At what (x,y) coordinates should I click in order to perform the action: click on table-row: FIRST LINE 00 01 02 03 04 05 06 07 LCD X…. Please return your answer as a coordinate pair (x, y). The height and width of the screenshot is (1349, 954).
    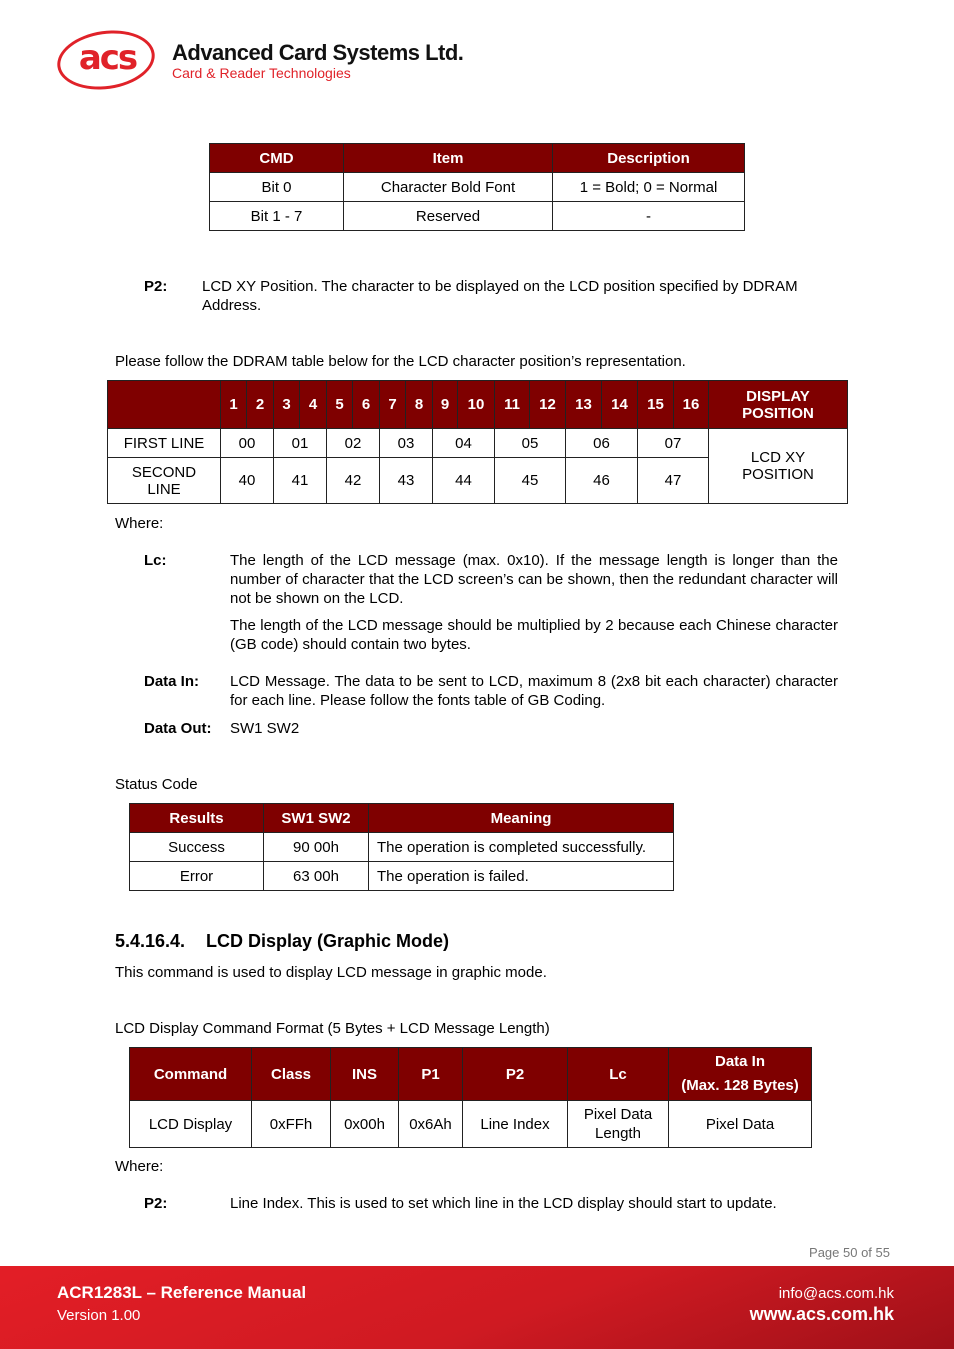
    Looking at the image, I should click on (477, 466).